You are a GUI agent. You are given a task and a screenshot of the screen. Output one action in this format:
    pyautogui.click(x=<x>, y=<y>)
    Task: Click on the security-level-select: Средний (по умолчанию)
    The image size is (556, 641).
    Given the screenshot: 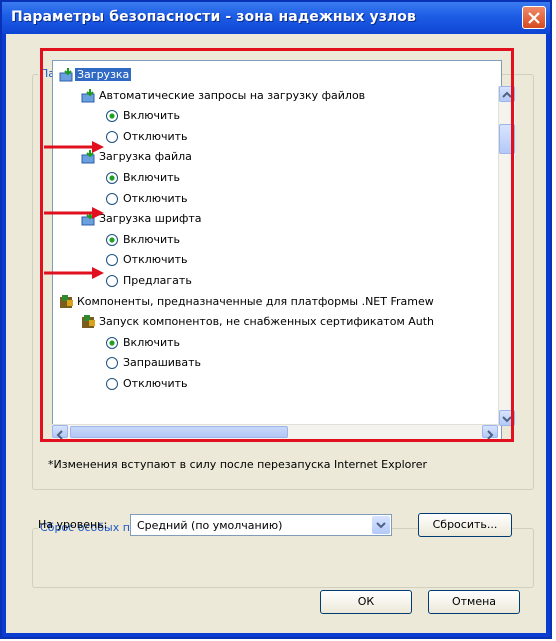 What is the action you would take?
    pyautogui.click(x=261, y=525)
    